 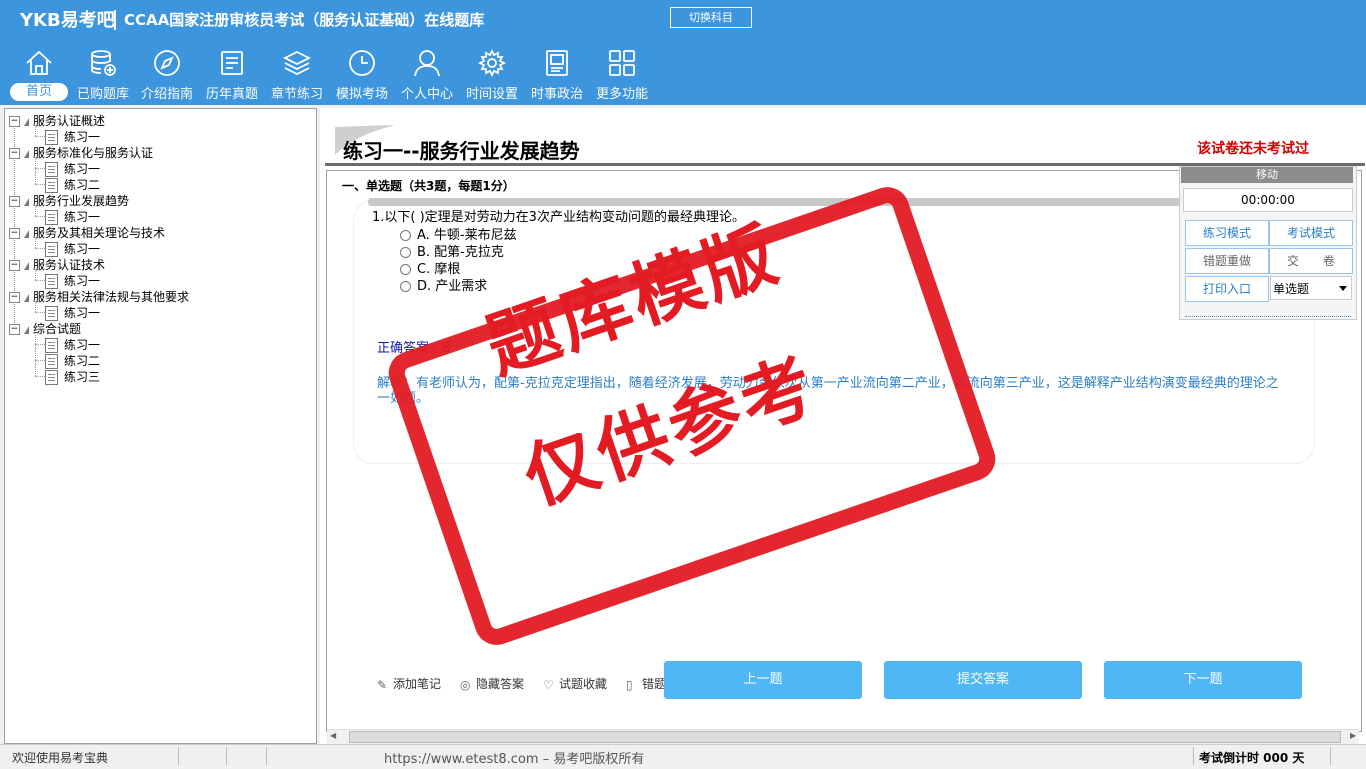 I want to click on timer-display: 00:00:00, so click(x=1268, y=200).